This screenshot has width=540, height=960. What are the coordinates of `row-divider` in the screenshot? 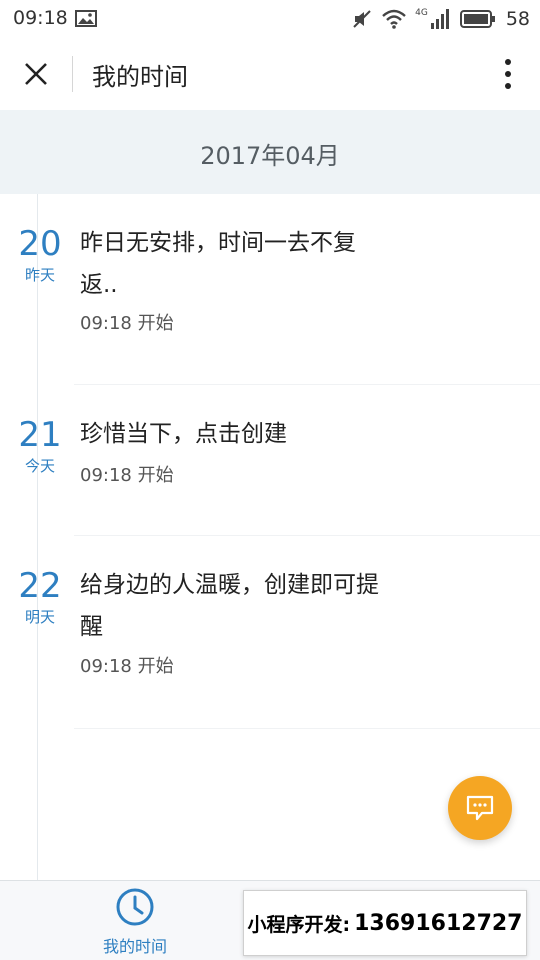 It's located at (307, 728).